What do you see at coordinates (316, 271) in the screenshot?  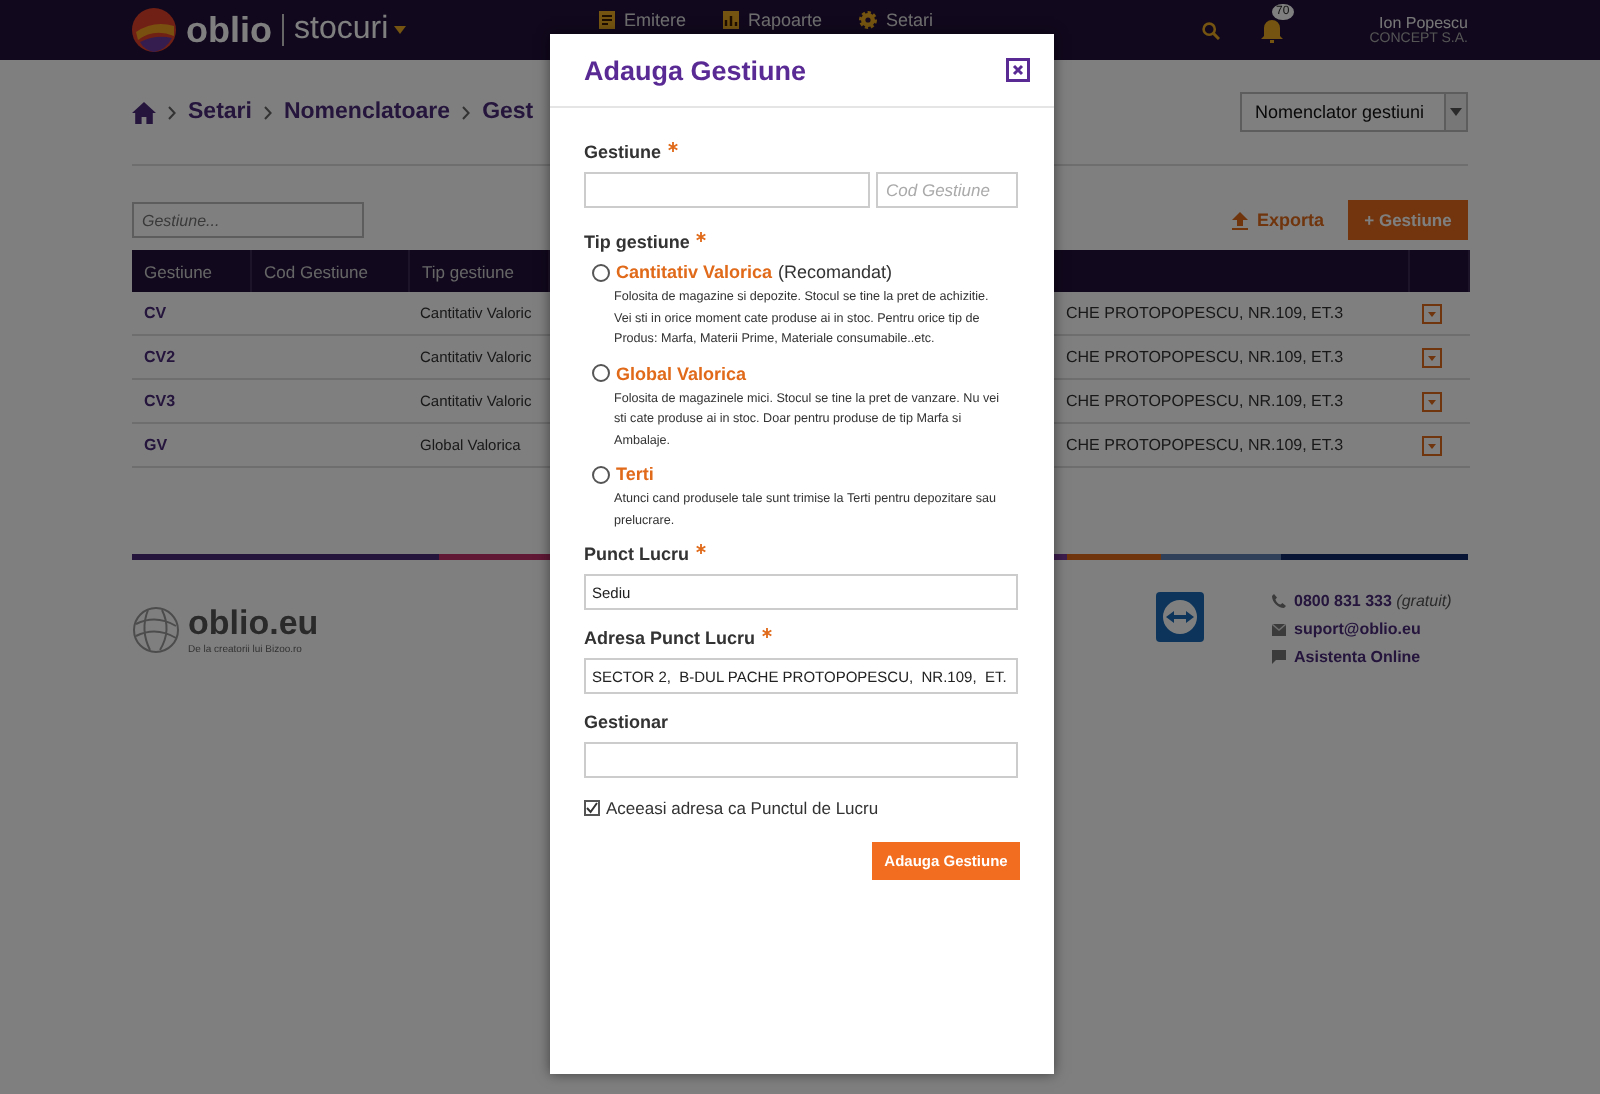 I see `column-header: Cod Gestiune` at bounding box center [316, 271].